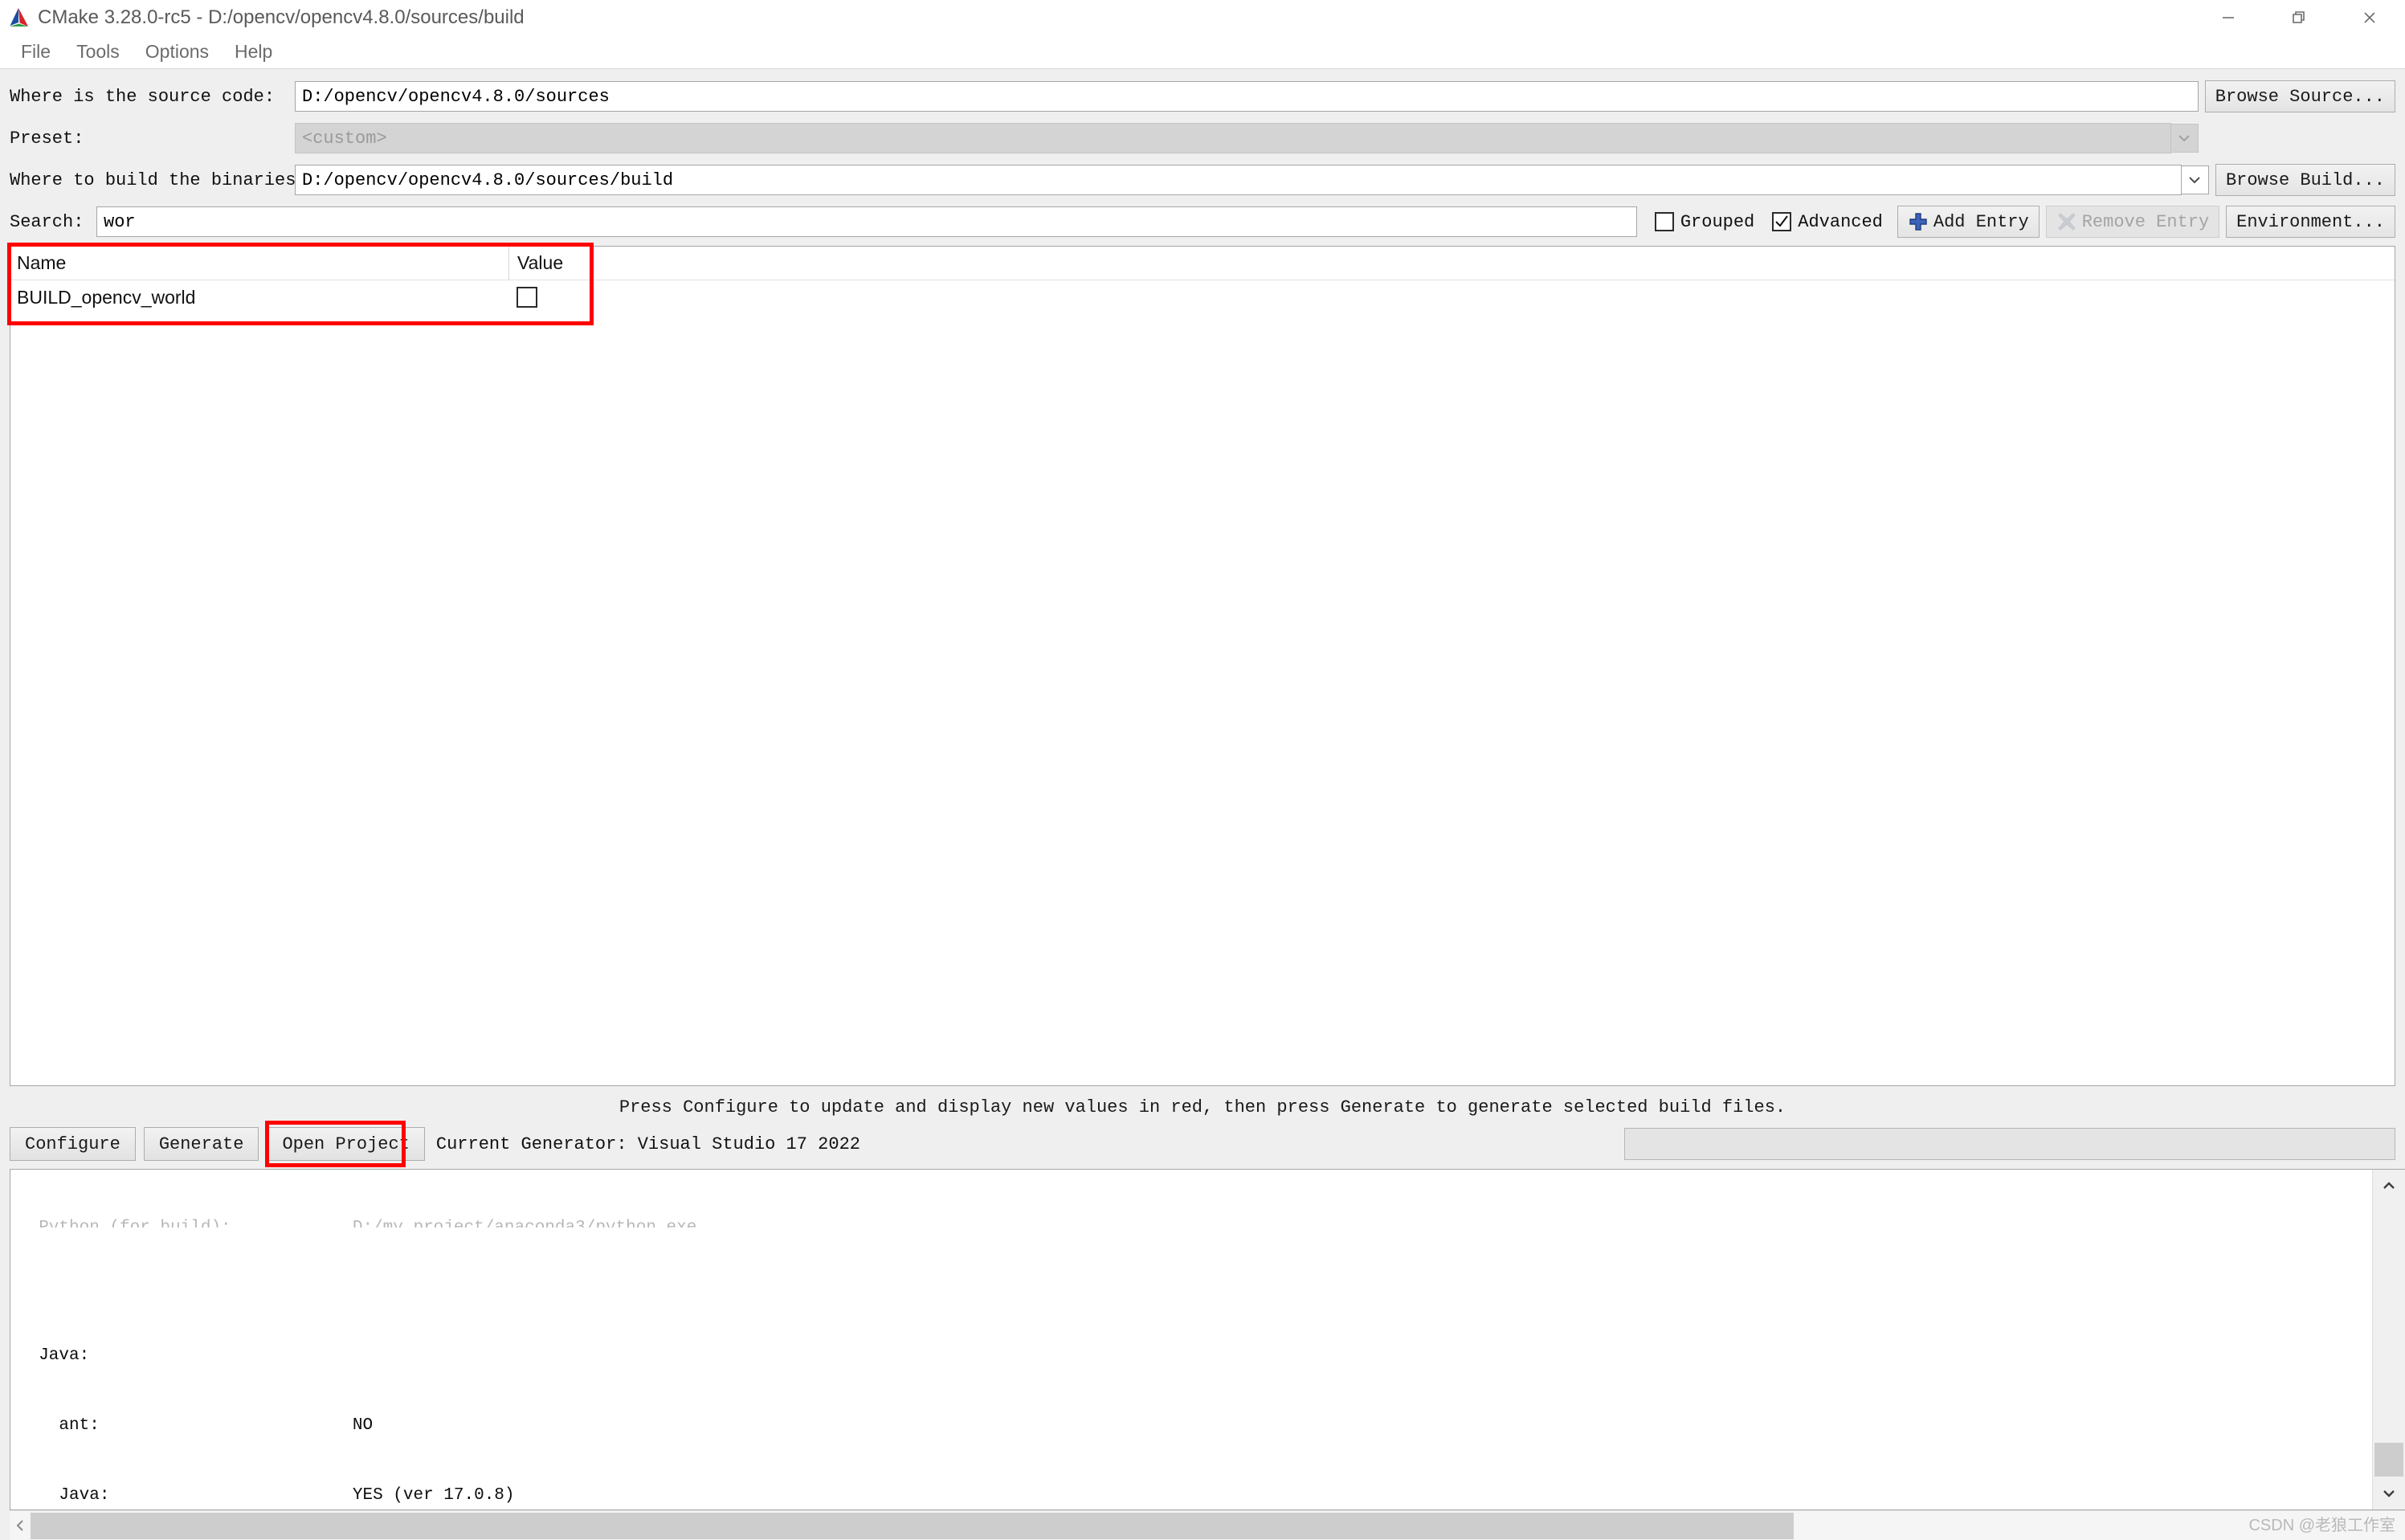  I want to click on table-row: BUILD_opencv_world, so click(1202, 297).